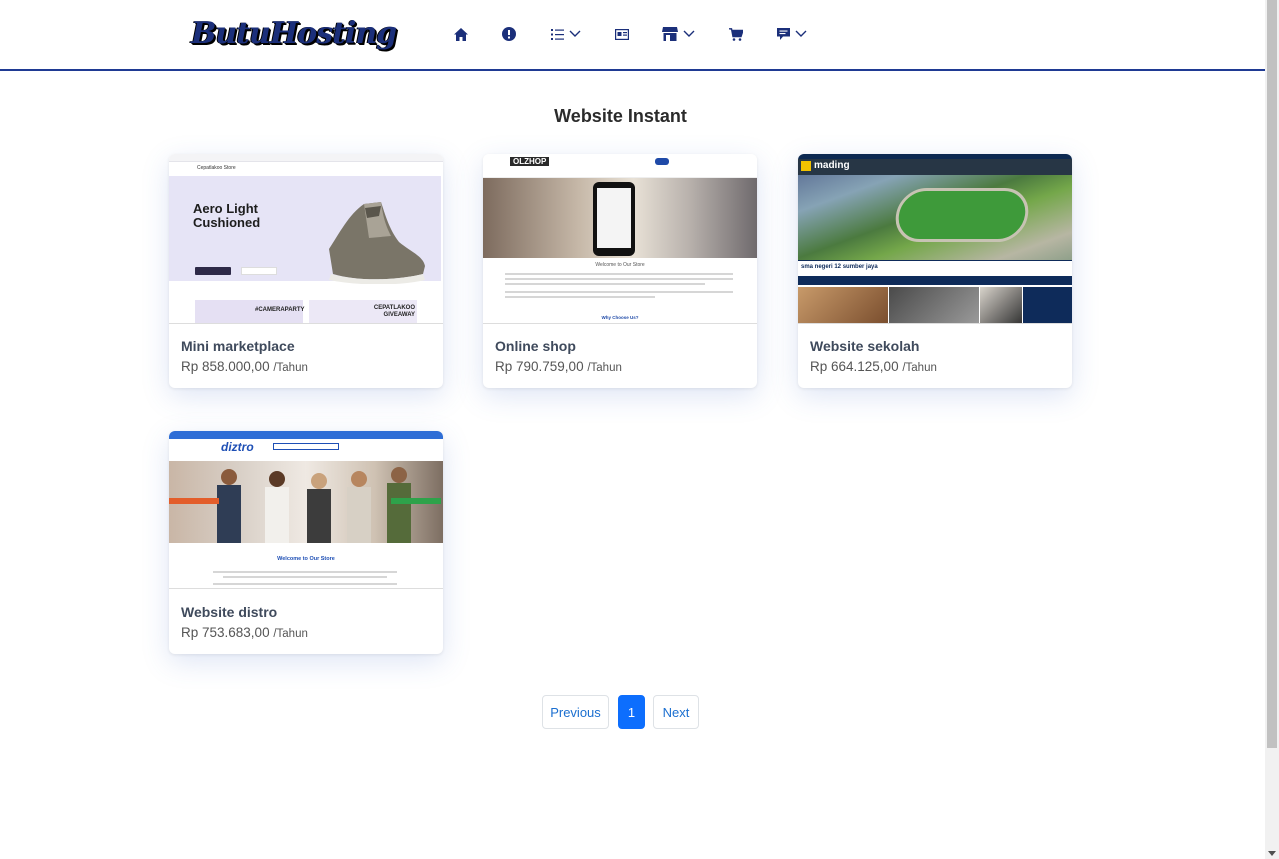 This screenshot has height=859, width=1279. What do you see at coordinates (620, 317) in the screenshot?
I see `preview-why: Why Choose Us?` at bounding box center [620, 317].